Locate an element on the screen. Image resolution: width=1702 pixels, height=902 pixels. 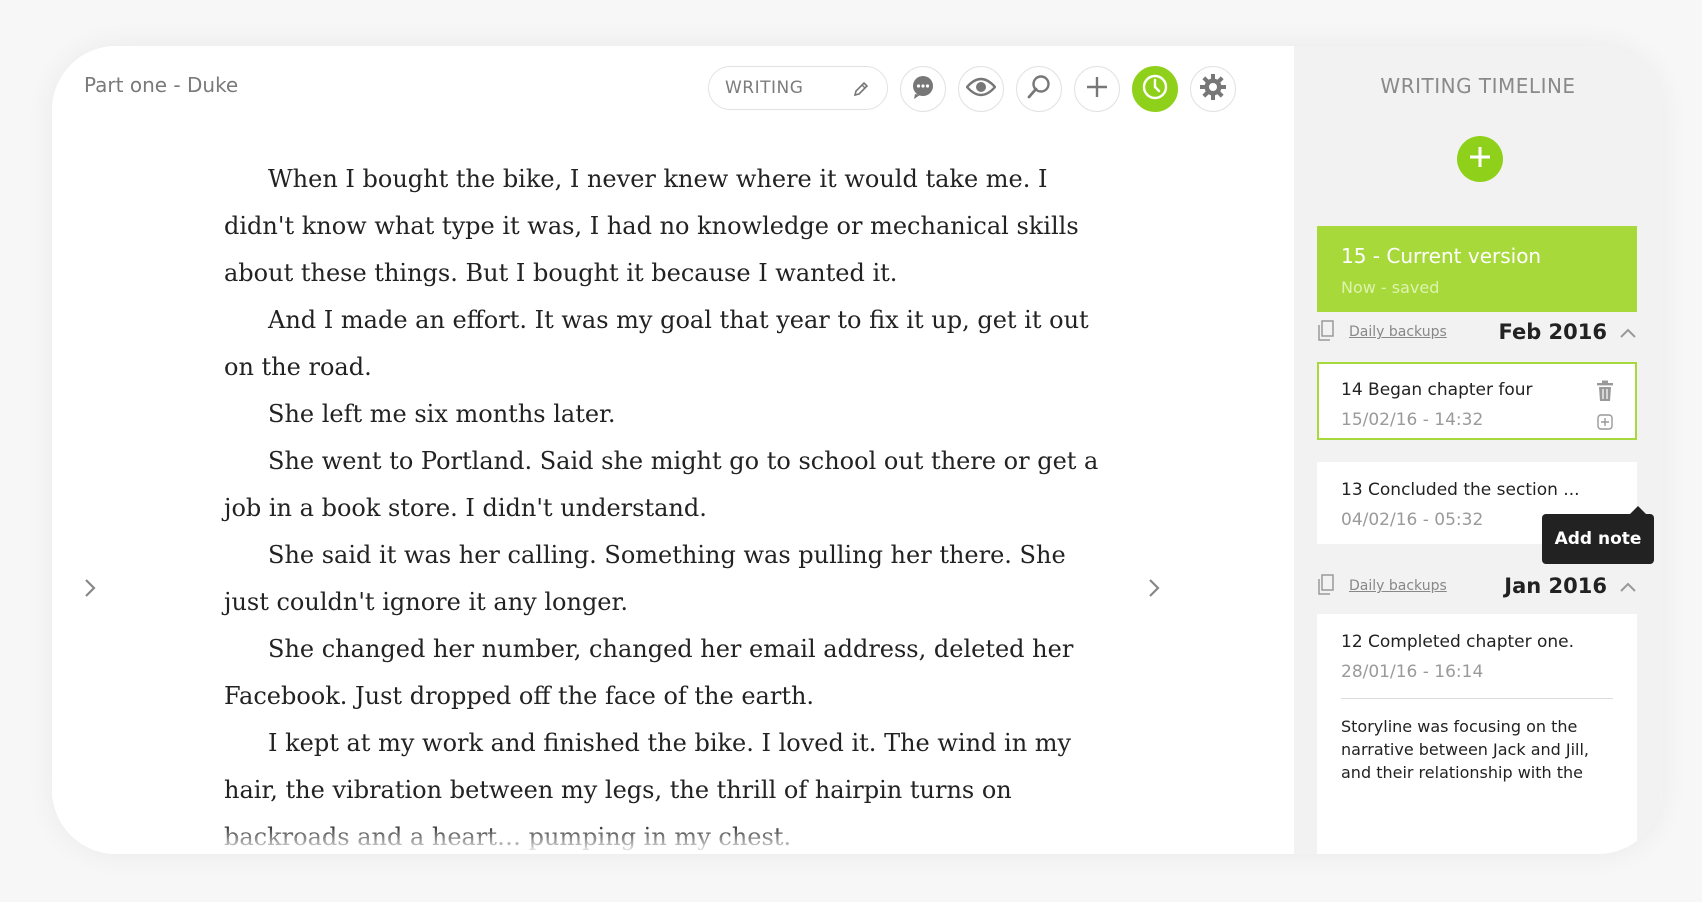
chevron-right-icon is located at coordinates (1154, 591).